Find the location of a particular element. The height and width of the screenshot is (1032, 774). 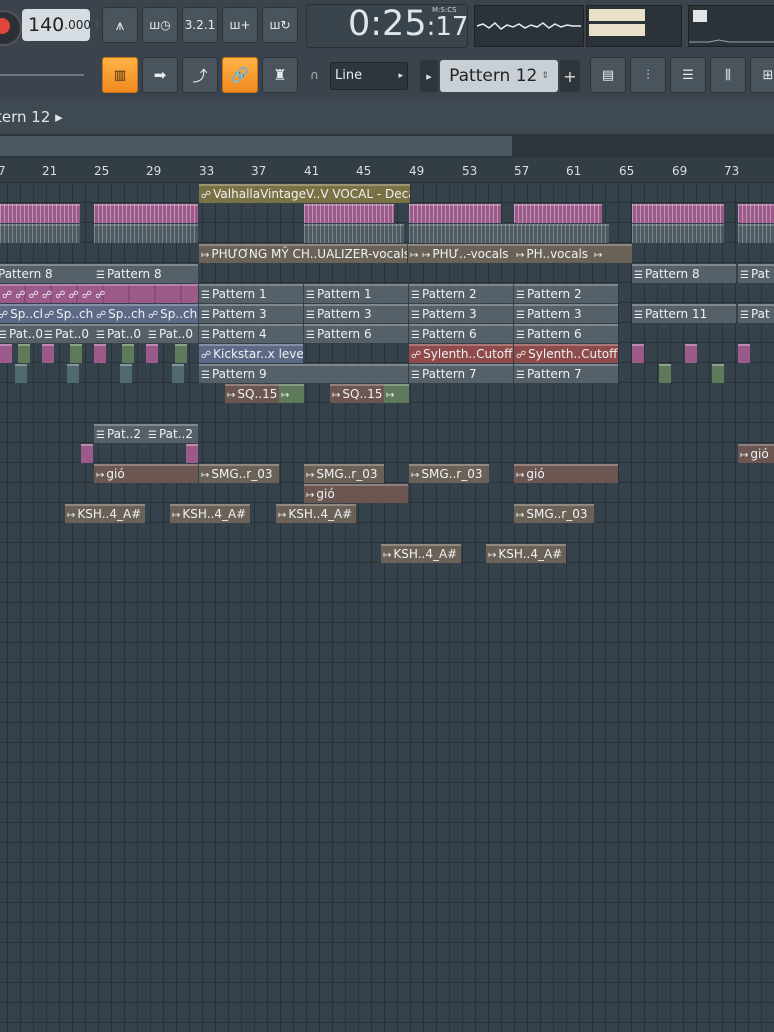

position-slider is located at coordinates (42, 75).